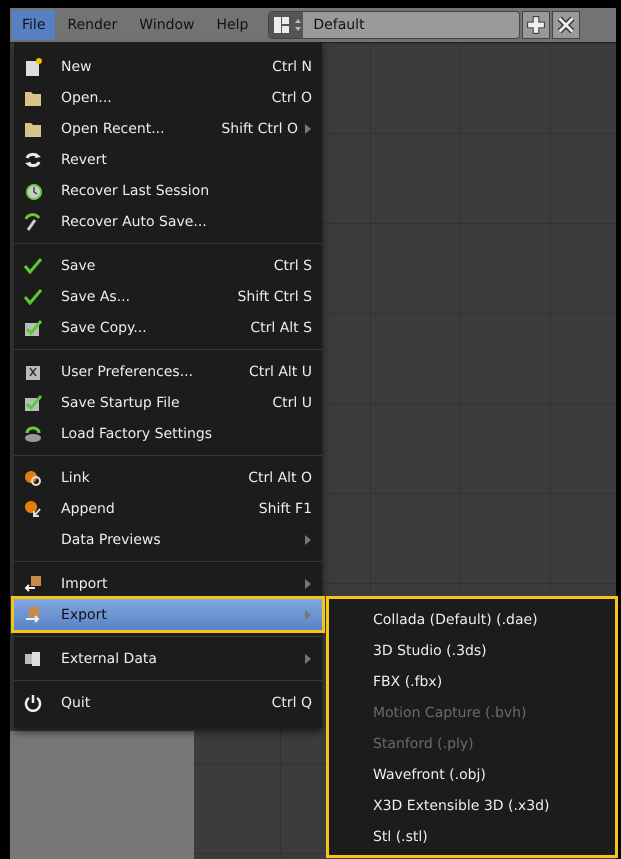 Image resolution: width=621 pixels, height=859 pixels. Describe the element at coordinates (168, 327) in the screenshot. I see `menu-item: Save Copy... Ctrl Alt S` at that location.